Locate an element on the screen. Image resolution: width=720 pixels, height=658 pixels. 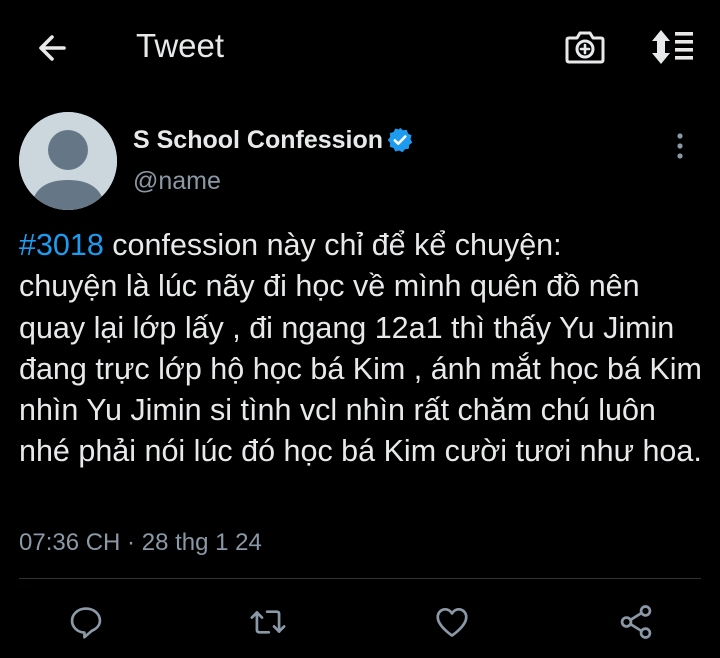
default-avatar-icon is located at coordinates (68, 161).